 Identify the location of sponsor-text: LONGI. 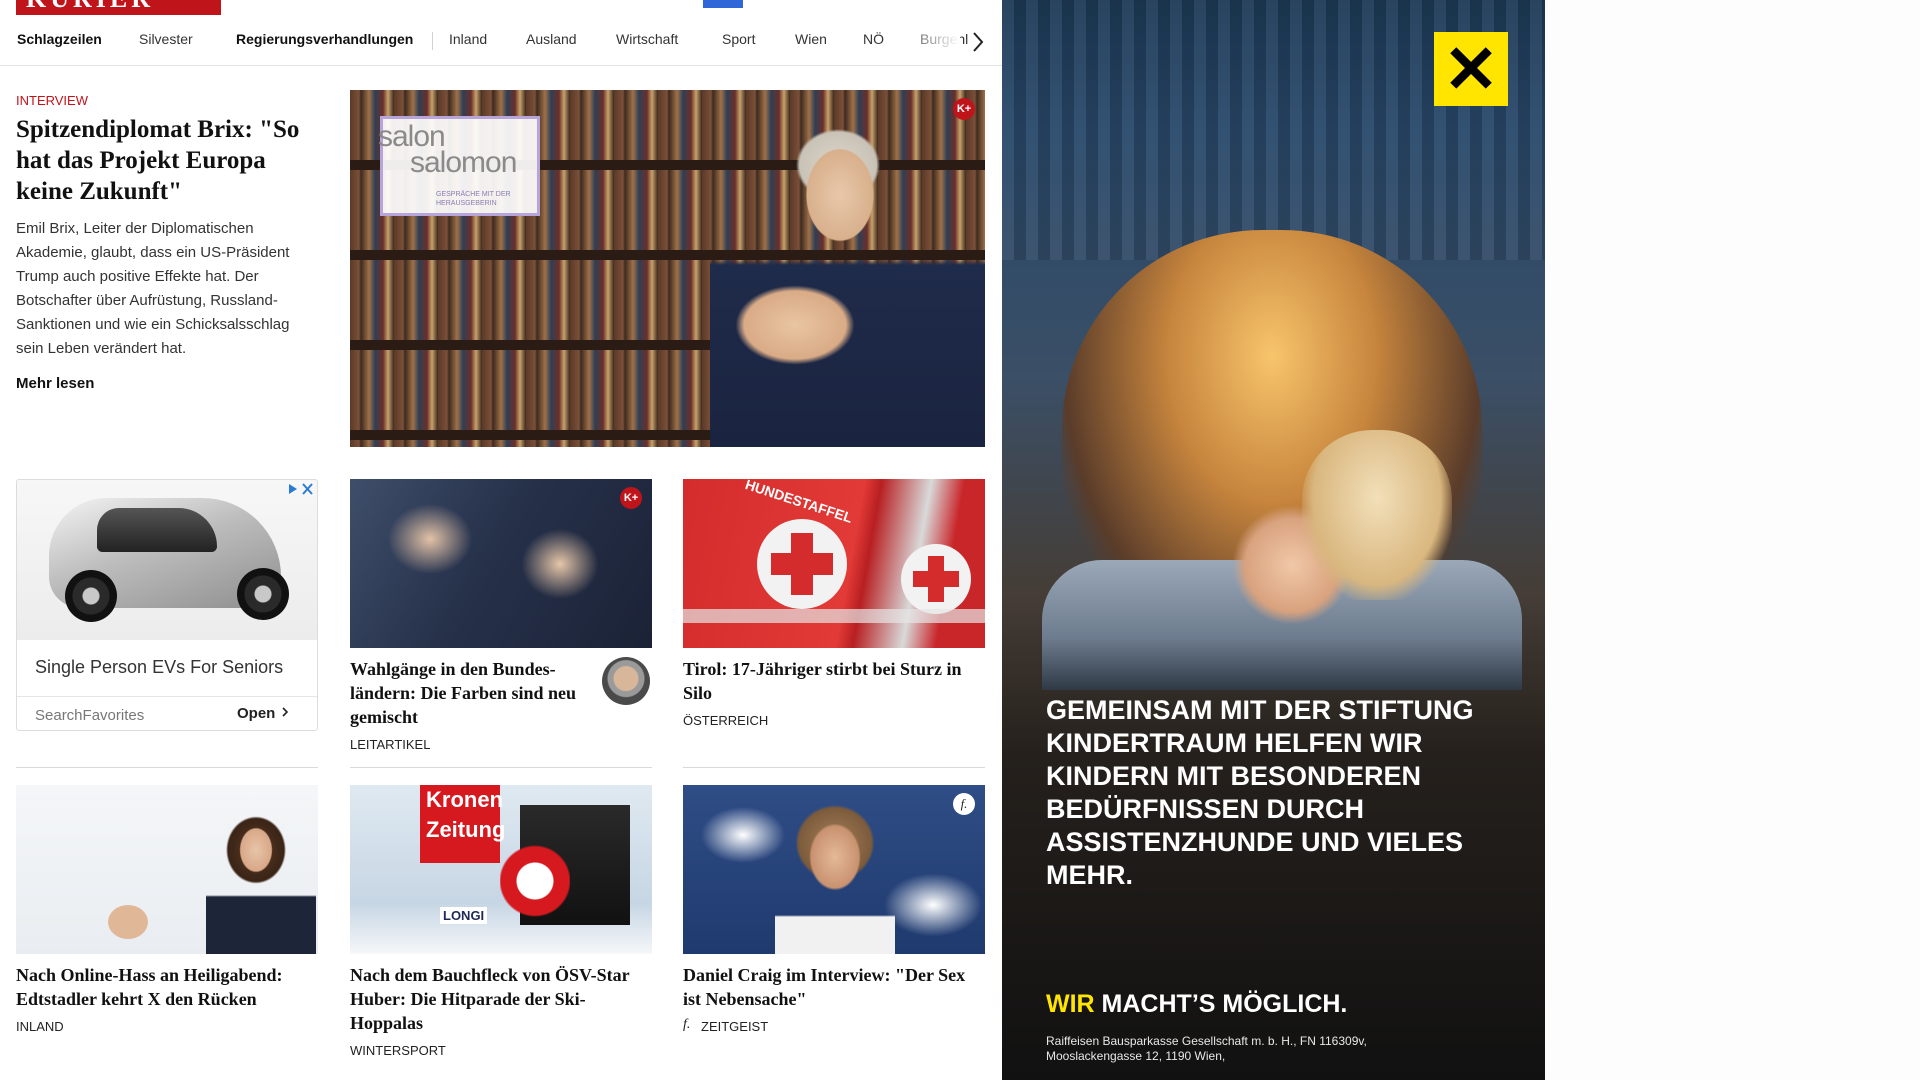
(464, 915).